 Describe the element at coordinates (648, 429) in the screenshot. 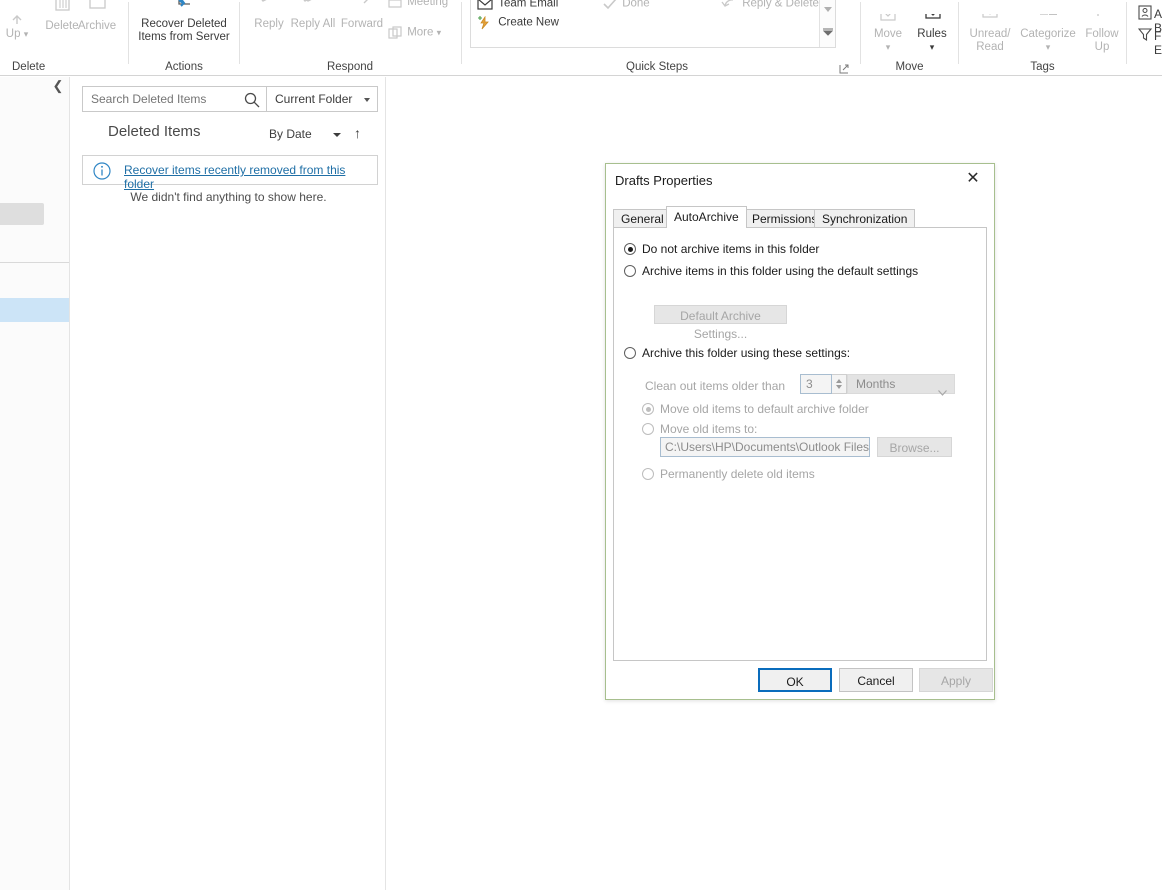

I see `radio-move-old-items-to-indicator` at that location.